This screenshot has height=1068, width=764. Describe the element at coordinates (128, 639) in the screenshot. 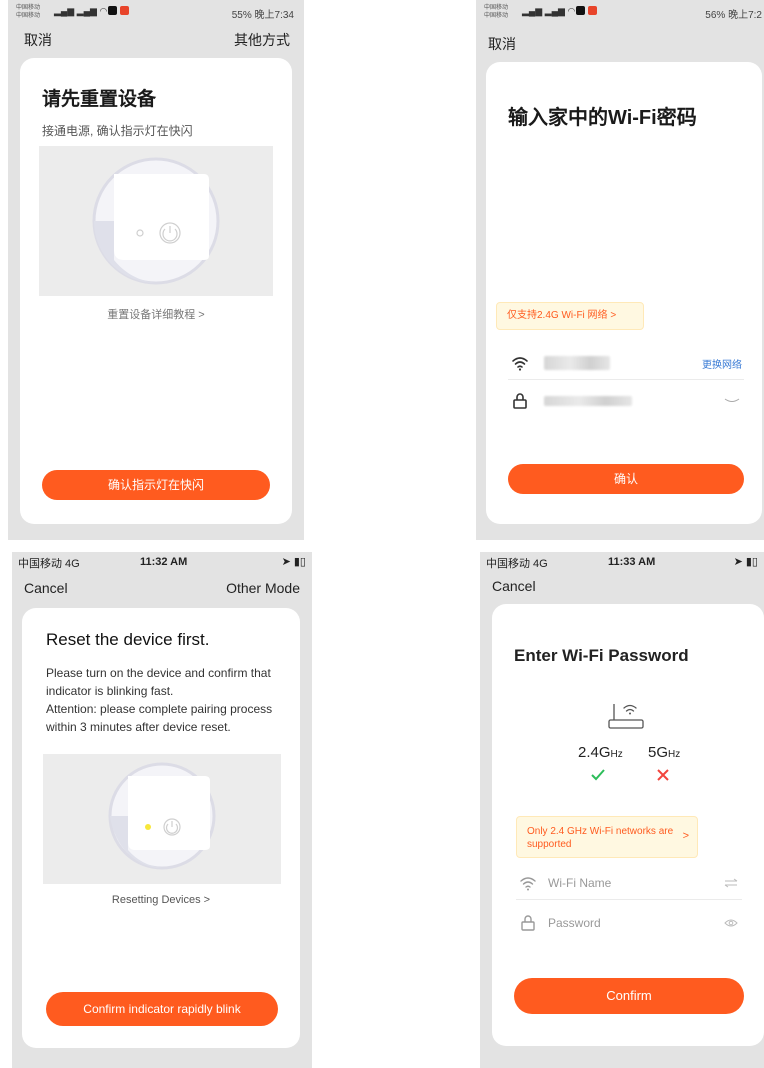

I see `page-title: Reset the device first.` at that location.